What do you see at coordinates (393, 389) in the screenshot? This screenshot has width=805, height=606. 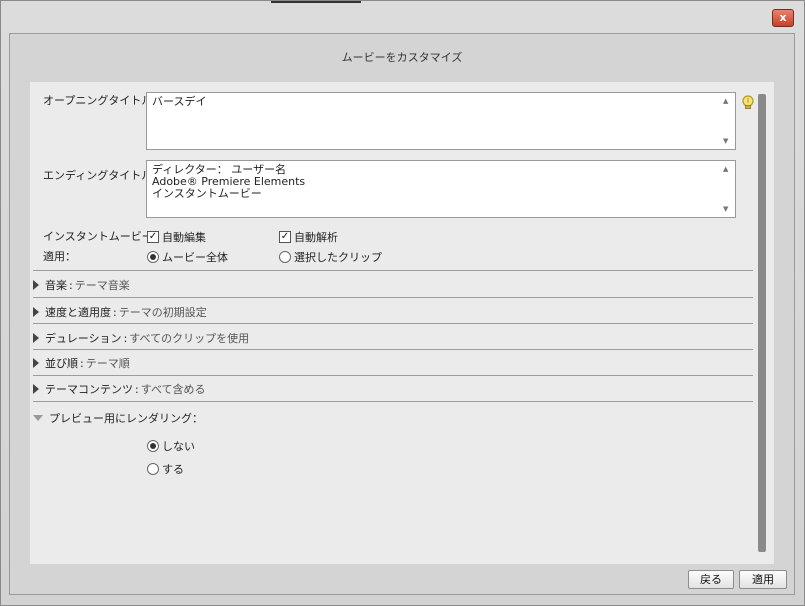 I see `section-theme-content: テーマコンテンツ: すべて含める` at bounding box center [393, 389].